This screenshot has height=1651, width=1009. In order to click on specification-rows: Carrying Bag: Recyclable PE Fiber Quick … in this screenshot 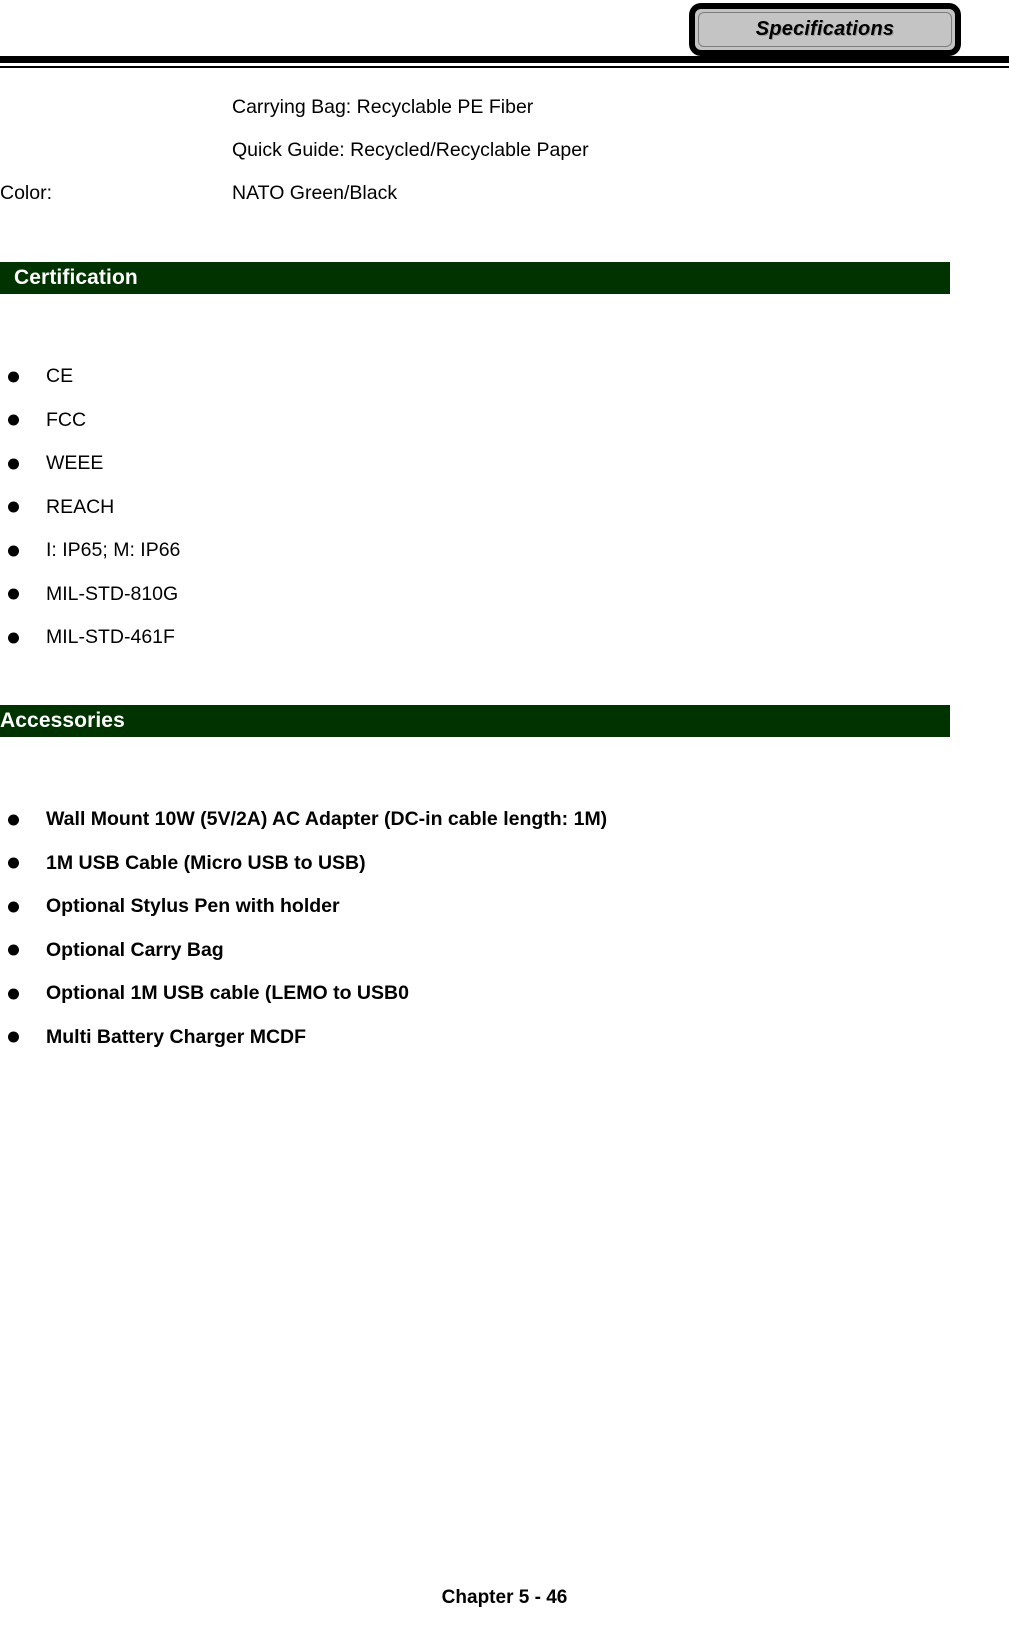, I will do `click(504, 150)`.